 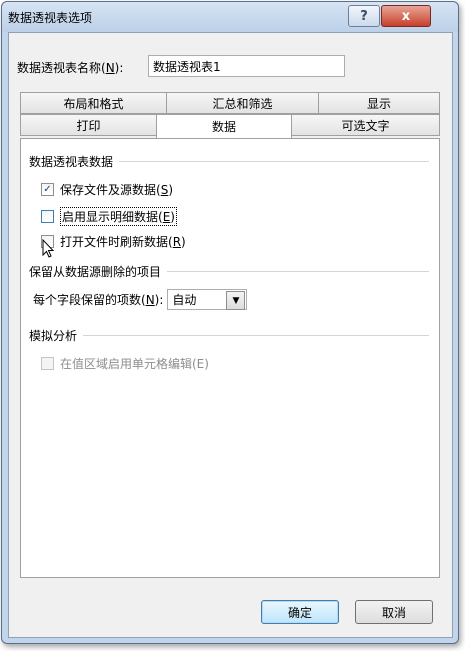 I want to click on help-button: ?, so click(x=364, y=16).